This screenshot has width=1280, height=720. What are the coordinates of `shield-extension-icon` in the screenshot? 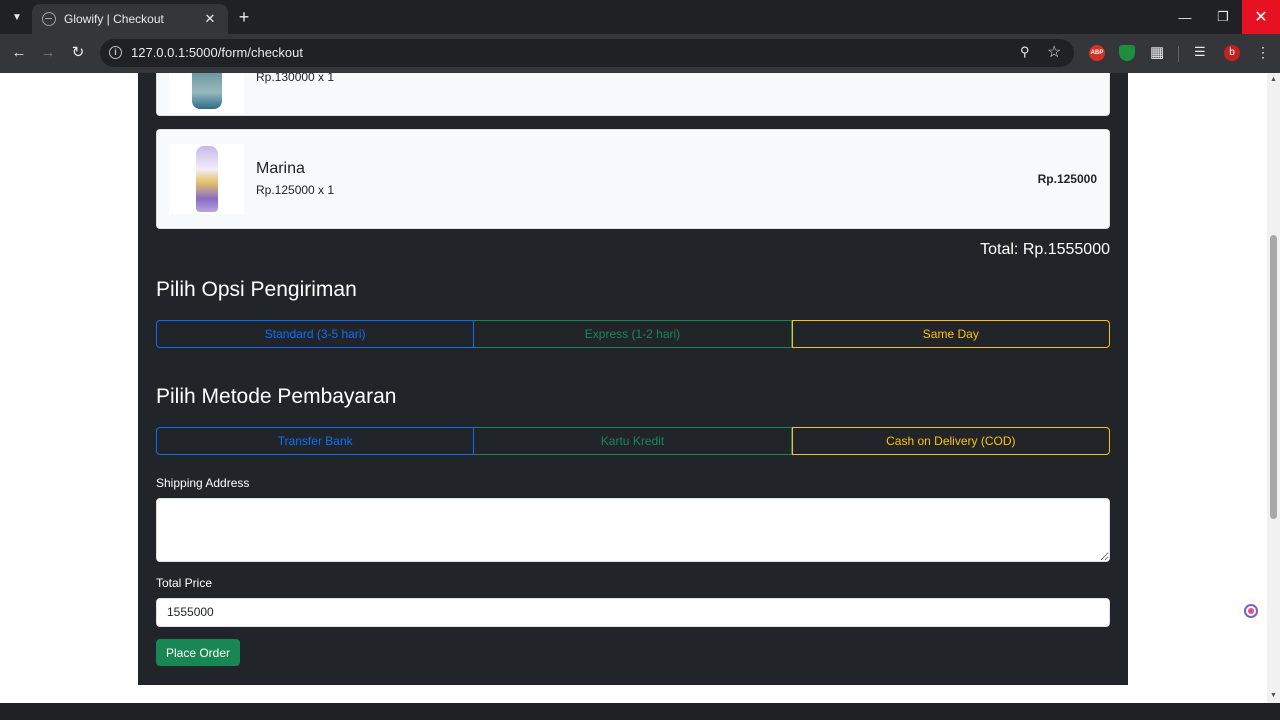 It's located at (1127, 53).